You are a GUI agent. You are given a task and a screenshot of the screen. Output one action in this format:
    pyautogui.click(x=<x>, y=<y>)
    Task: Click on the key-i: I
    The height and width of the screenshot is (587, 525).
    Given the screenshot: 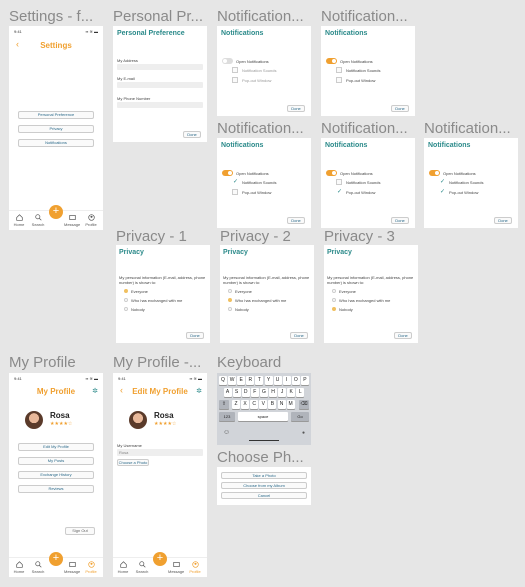 What is the action you would take?
    pyautogui.click(x=286, y=380)
    